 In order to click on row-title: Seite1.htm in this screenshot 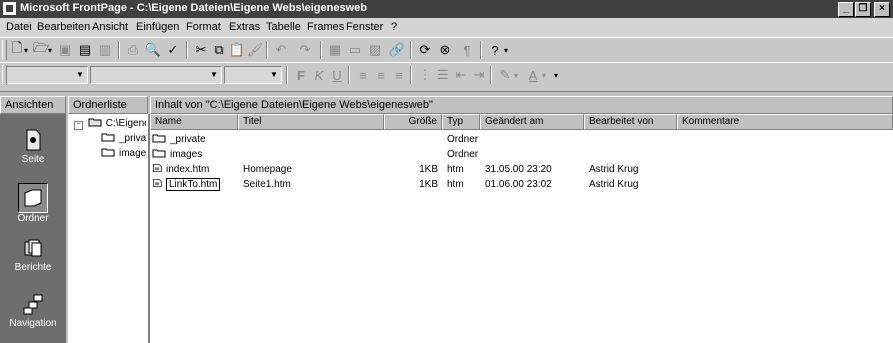, I will do `click(267, 184)`.